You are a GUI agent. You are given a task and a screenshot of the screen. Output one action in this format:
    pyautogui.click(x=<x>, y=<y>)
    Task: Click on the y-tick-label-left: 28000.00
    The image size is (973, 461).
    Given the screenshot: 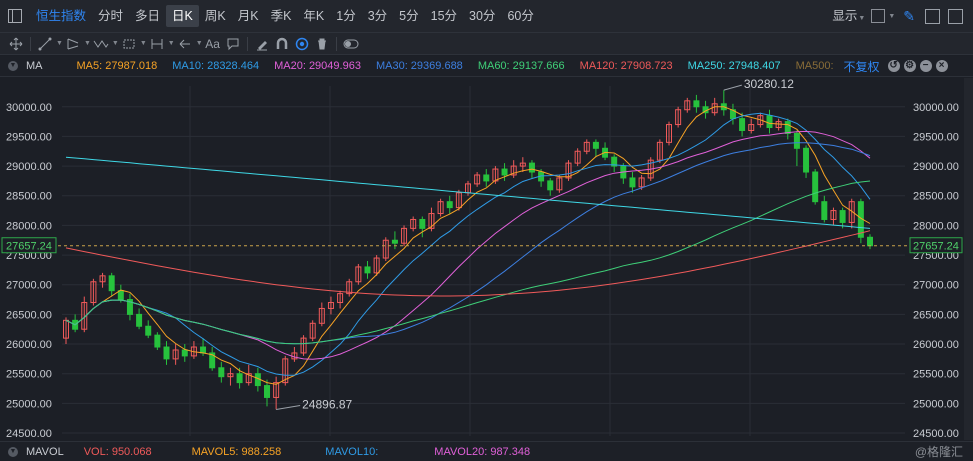 What is the action you would take?
    pyautogui.click(x=29, y=226)
    